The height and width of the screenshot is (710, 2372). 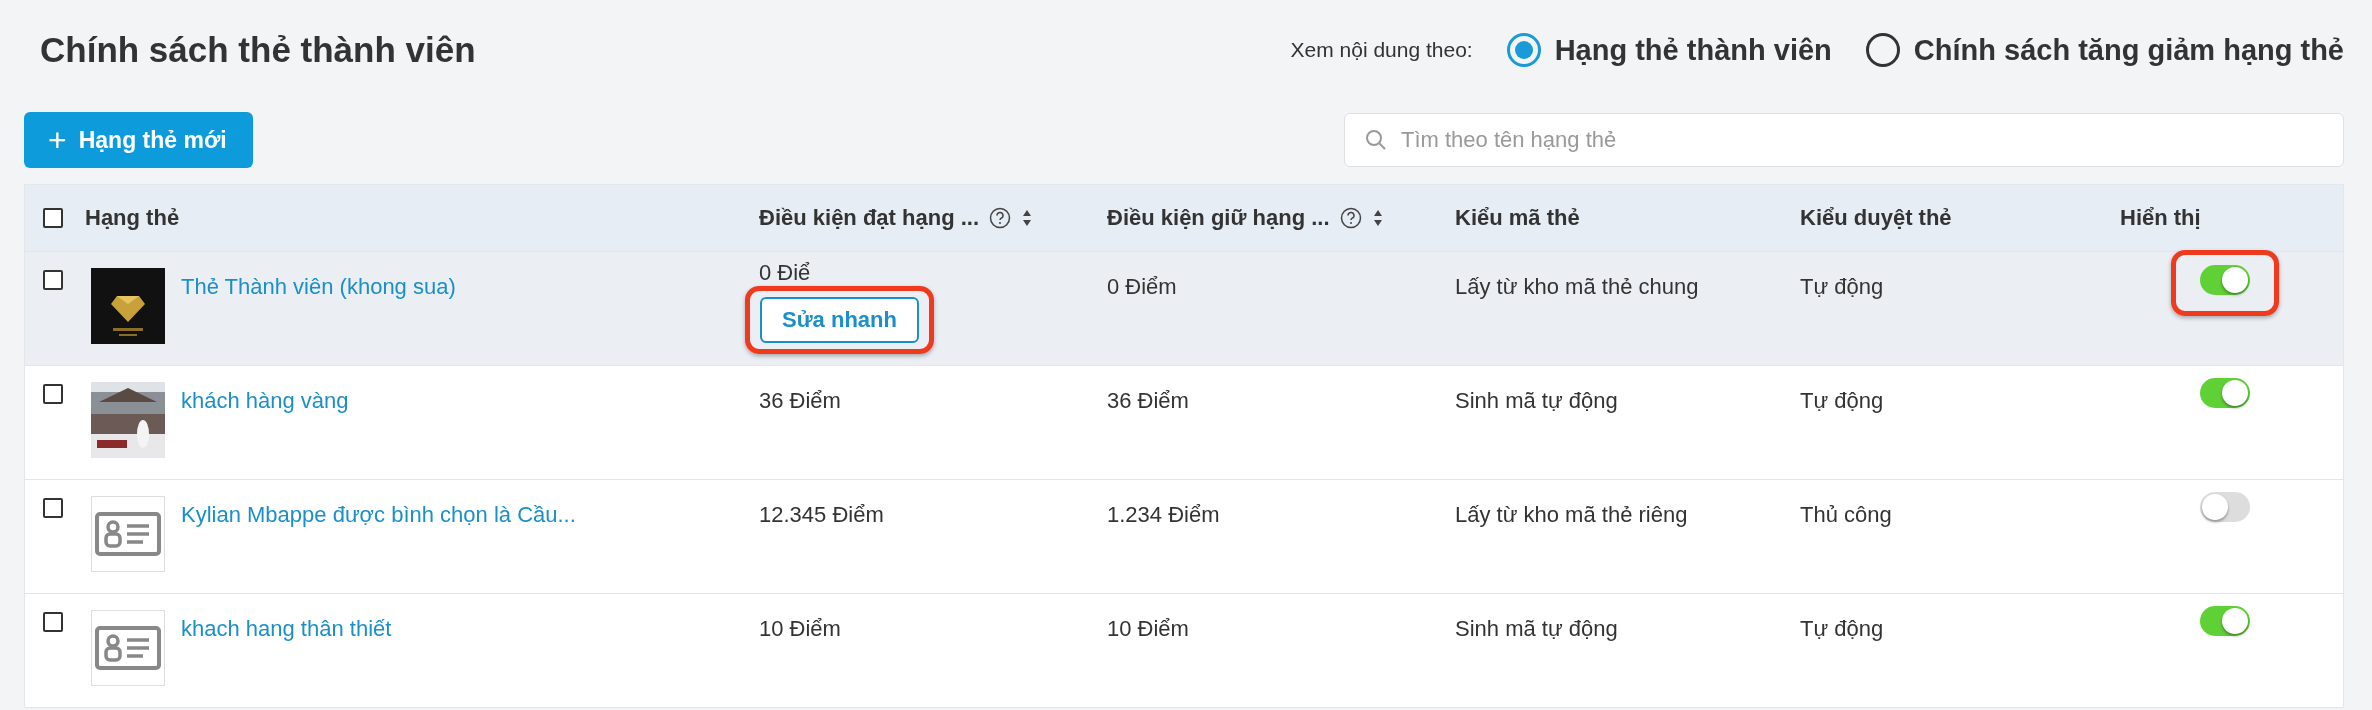 I want to click on table-cell: Lấy từ kho mã thẻ riêng, so click(x=1571, y=514).